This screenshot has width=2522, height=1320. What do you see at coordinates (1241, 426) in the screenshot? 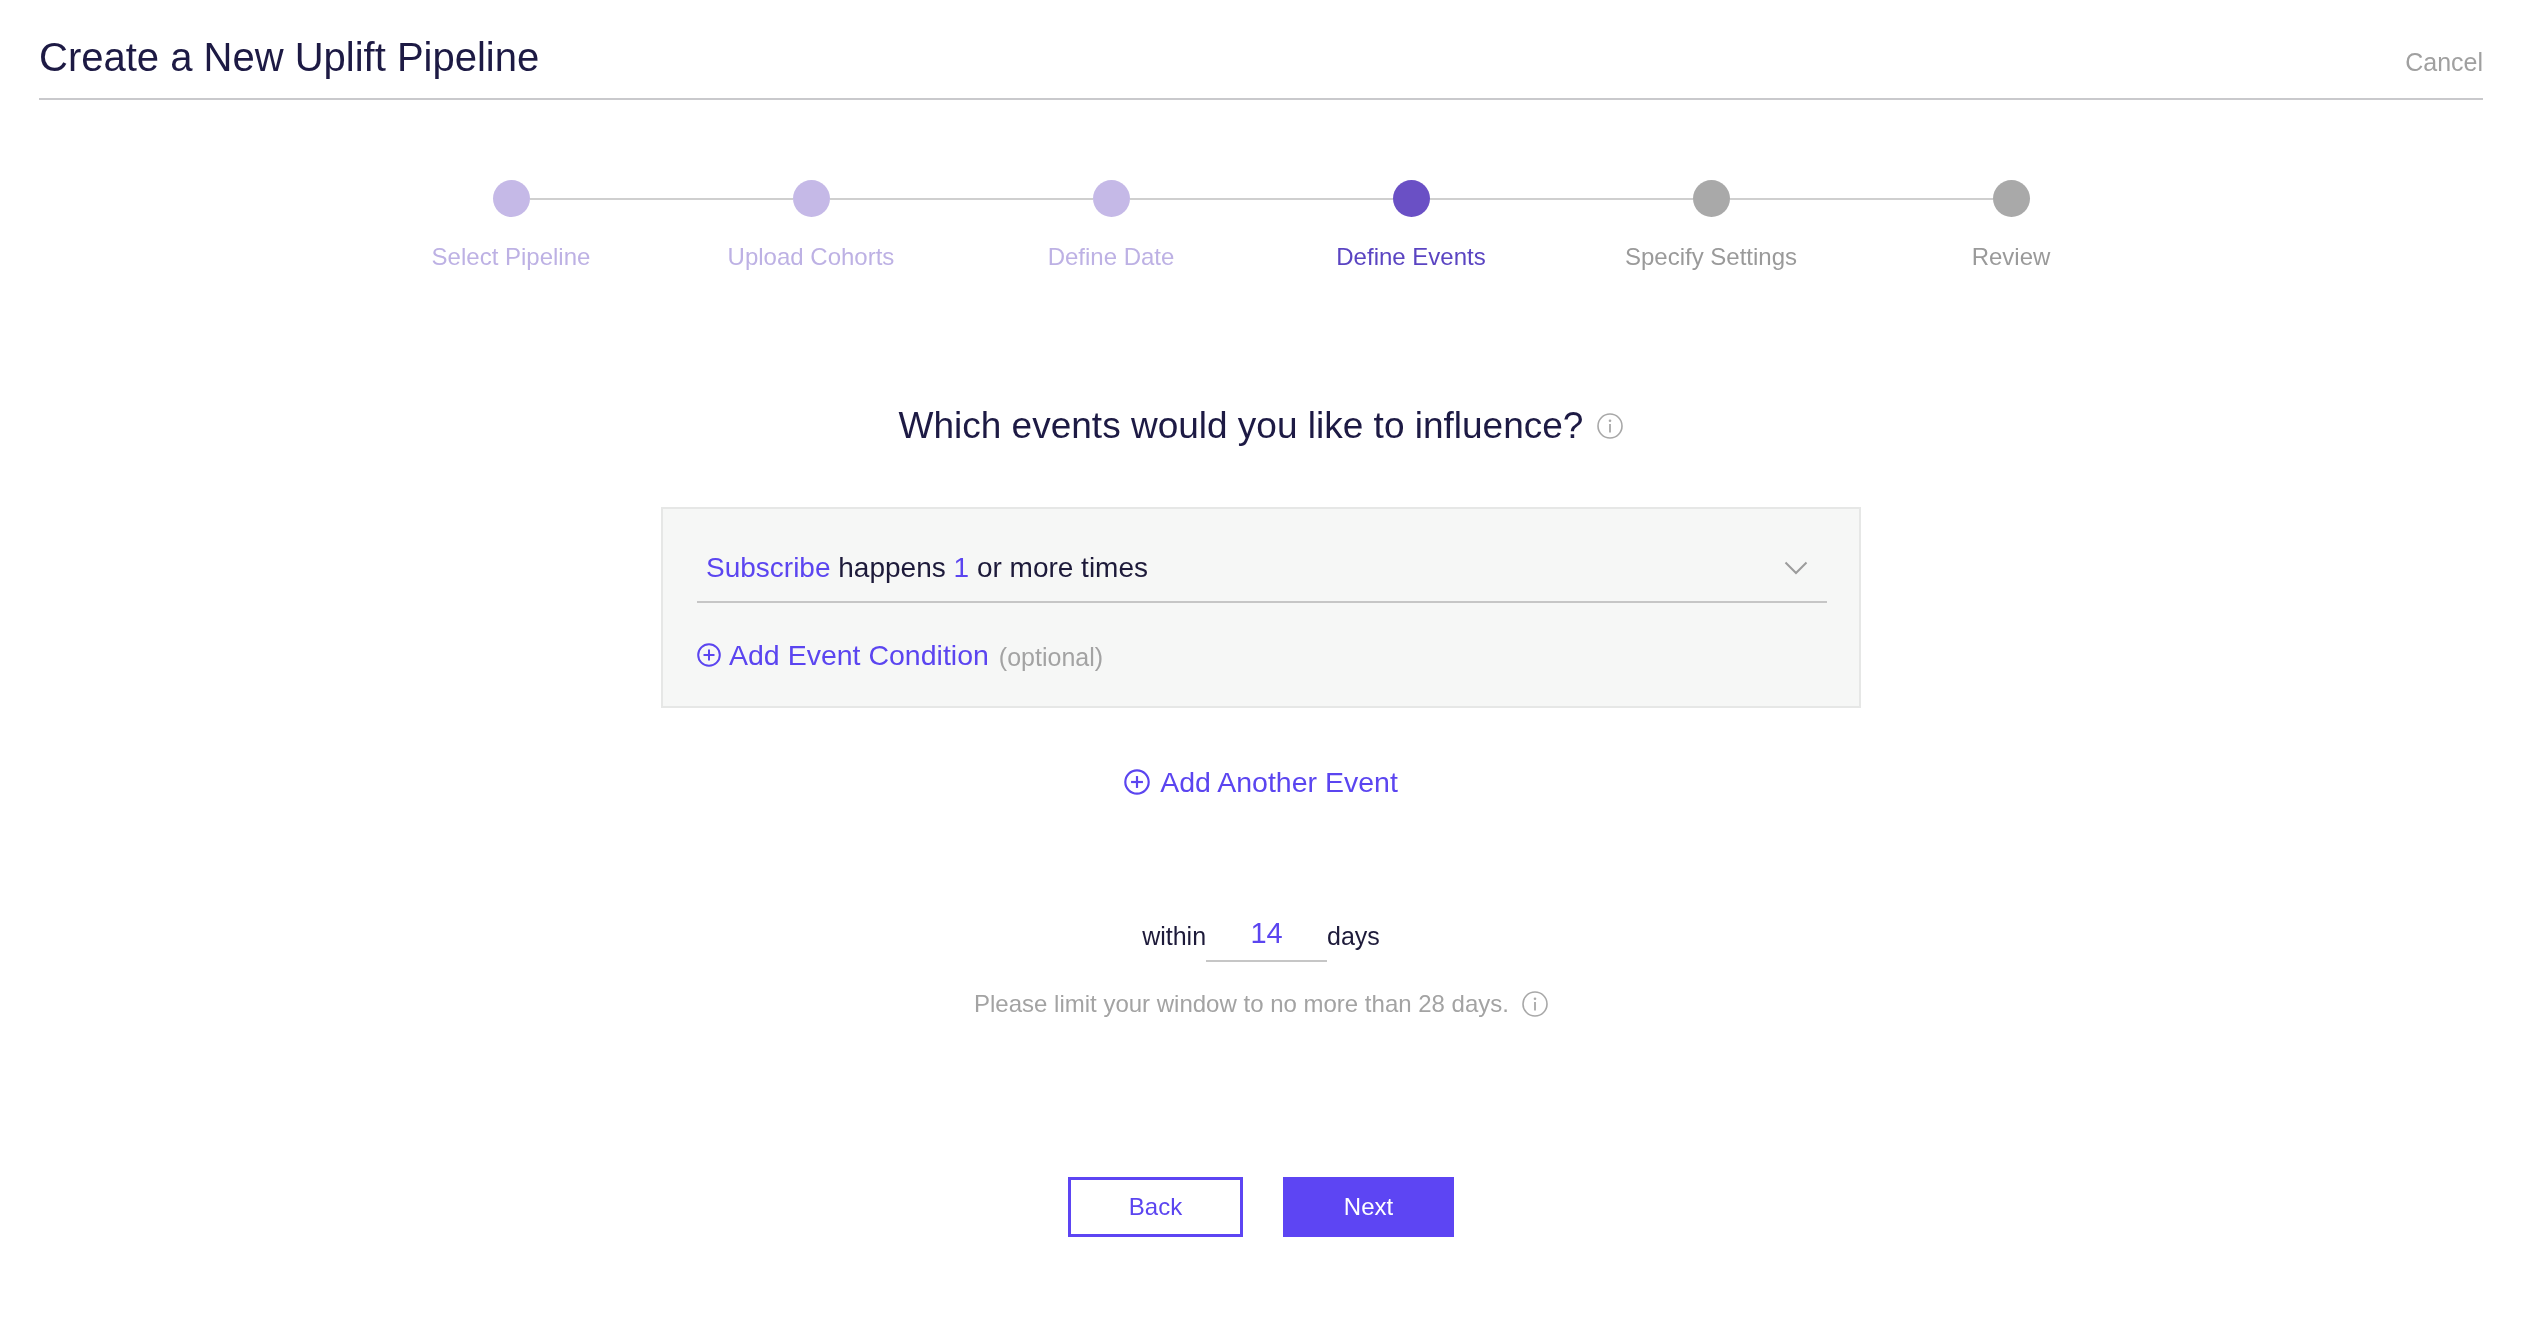
I see `question-heading: Which events would you like to influence?` at bounding box center [1241, 426].